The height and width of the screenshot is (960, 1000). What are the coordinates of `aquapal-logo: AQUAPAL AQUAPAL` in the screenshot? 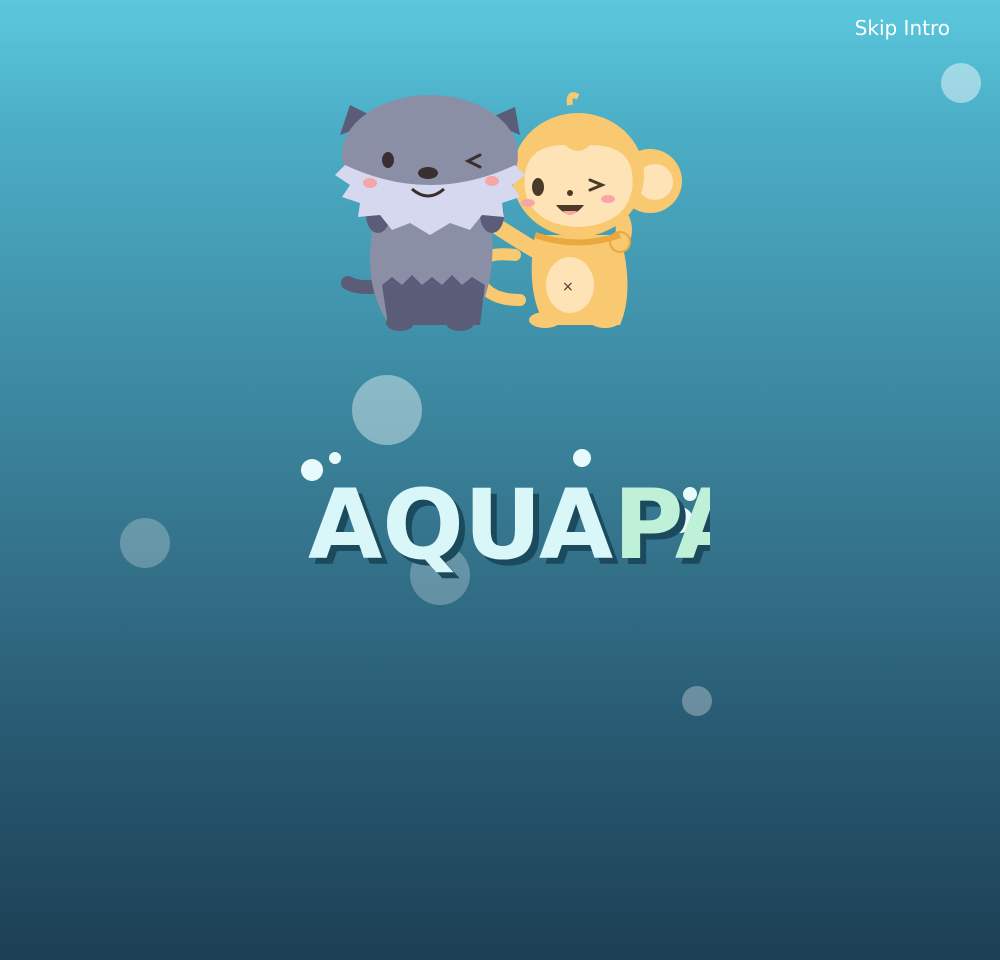 It's located at (505, 514).